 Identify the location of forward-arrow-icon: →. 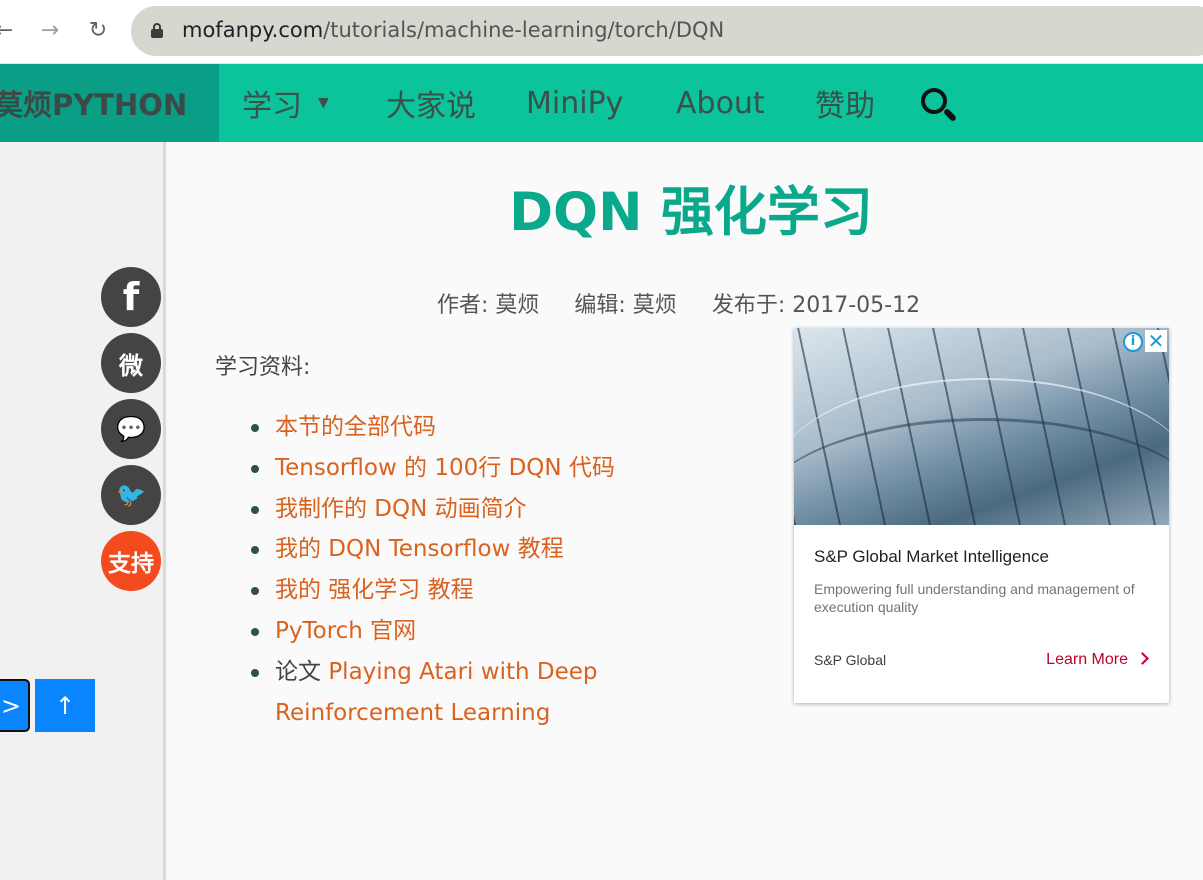
(50, 30).